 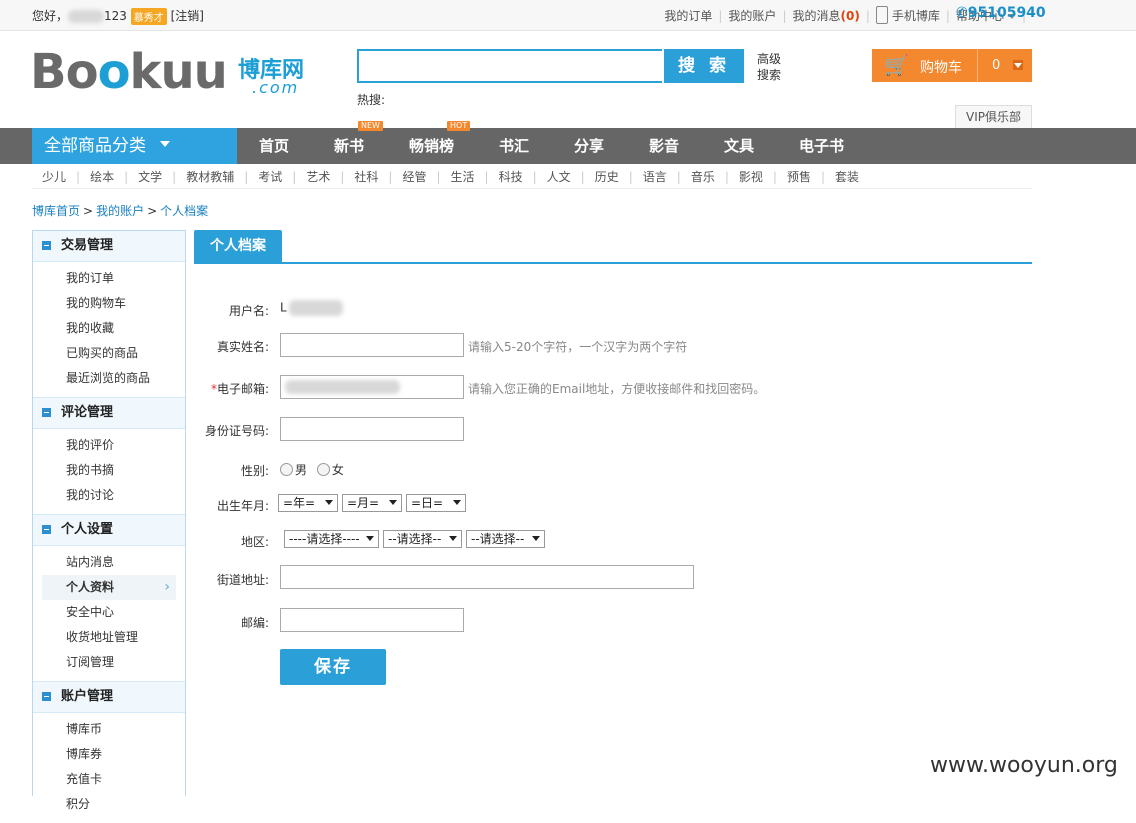 I want to click on subnav-item: 影视, so click(x=751, y=177).